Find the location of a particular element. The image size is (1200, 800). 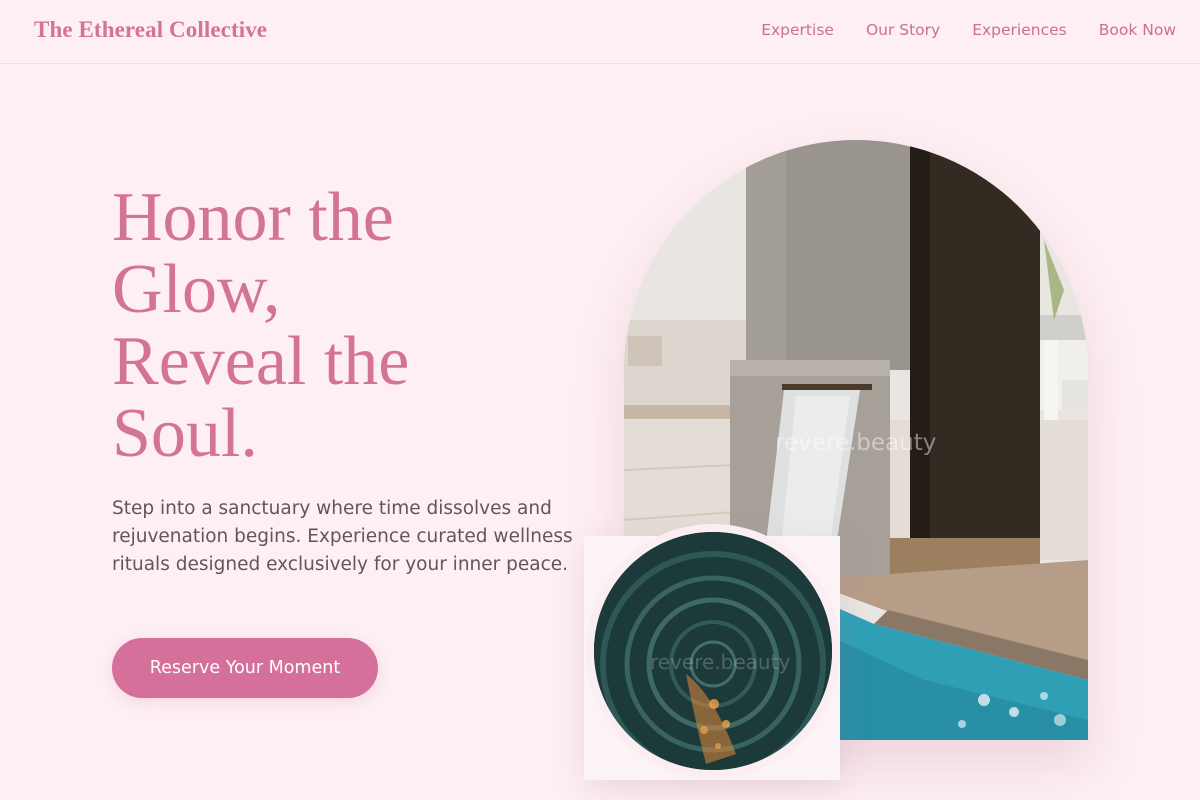

water-ripple-image: revere.beauty is located at coordinates (713, 651).